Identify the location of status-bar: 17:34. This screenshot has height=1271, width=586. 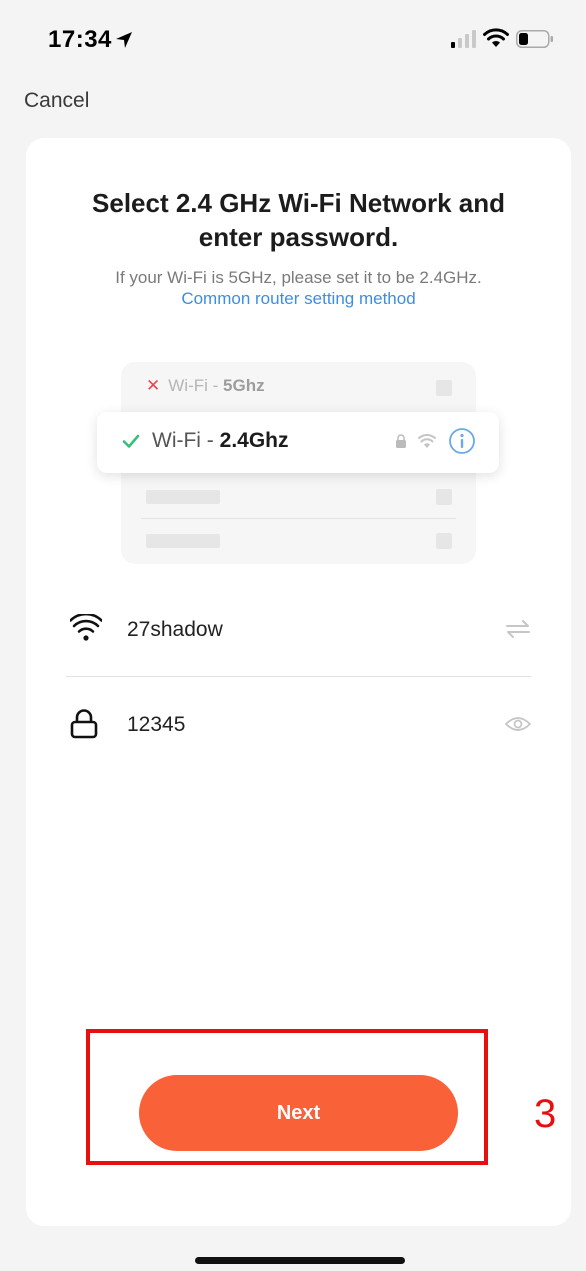
(293, 40).